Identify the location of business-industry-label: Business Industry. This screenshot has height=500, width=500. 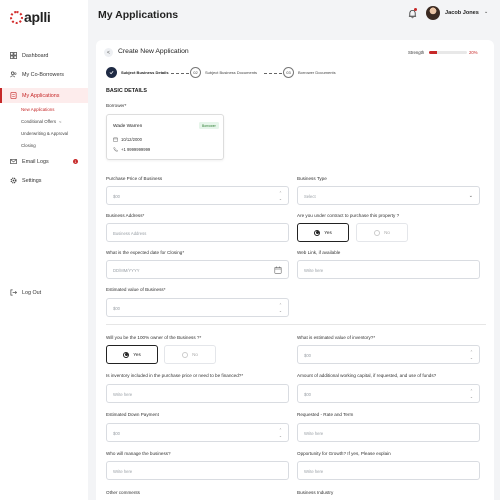
(315, 492).